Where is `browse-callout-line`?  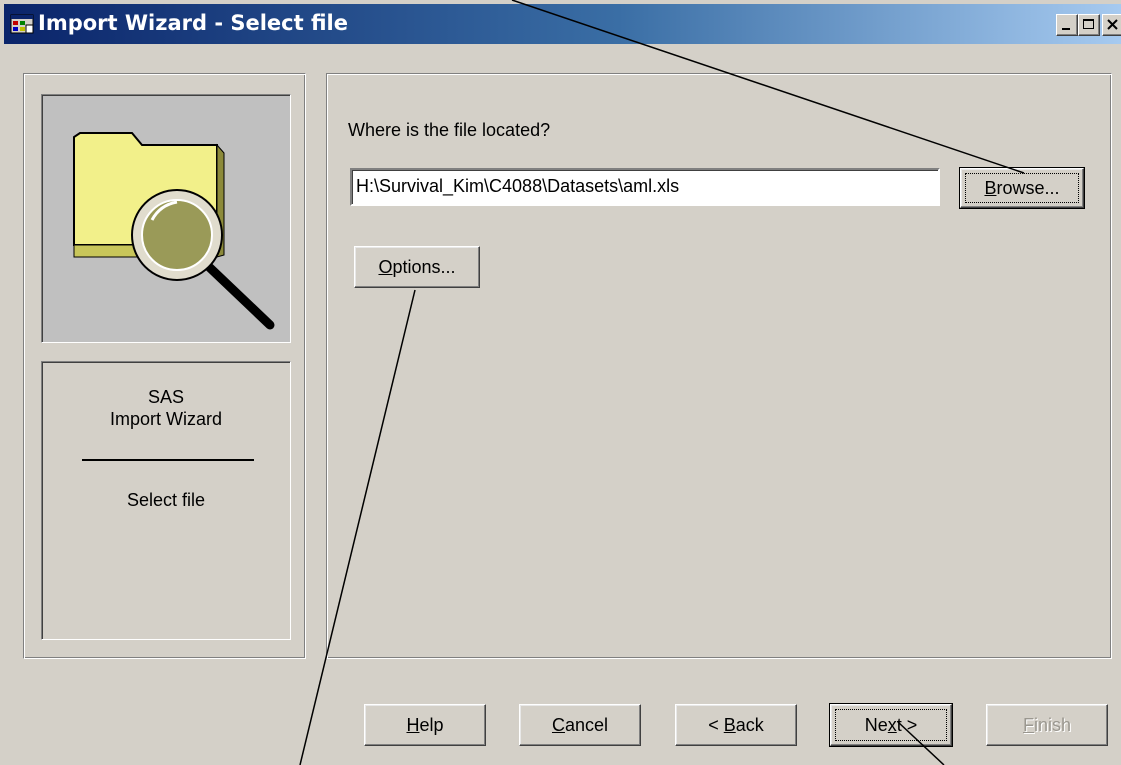 browse-callout-line is located at coordinates (768, 87).